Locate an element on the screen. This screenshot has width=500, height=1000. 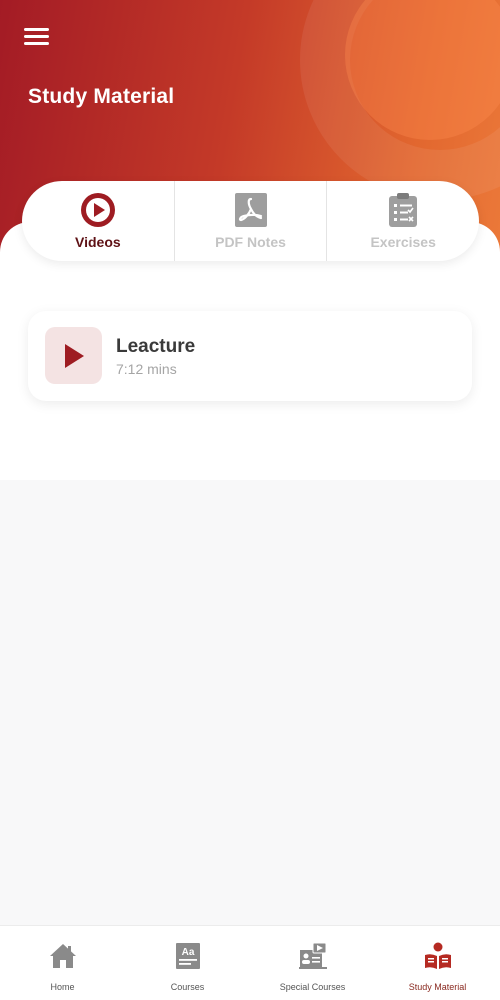
nav-label: Home is located at coordinates (62, 987).